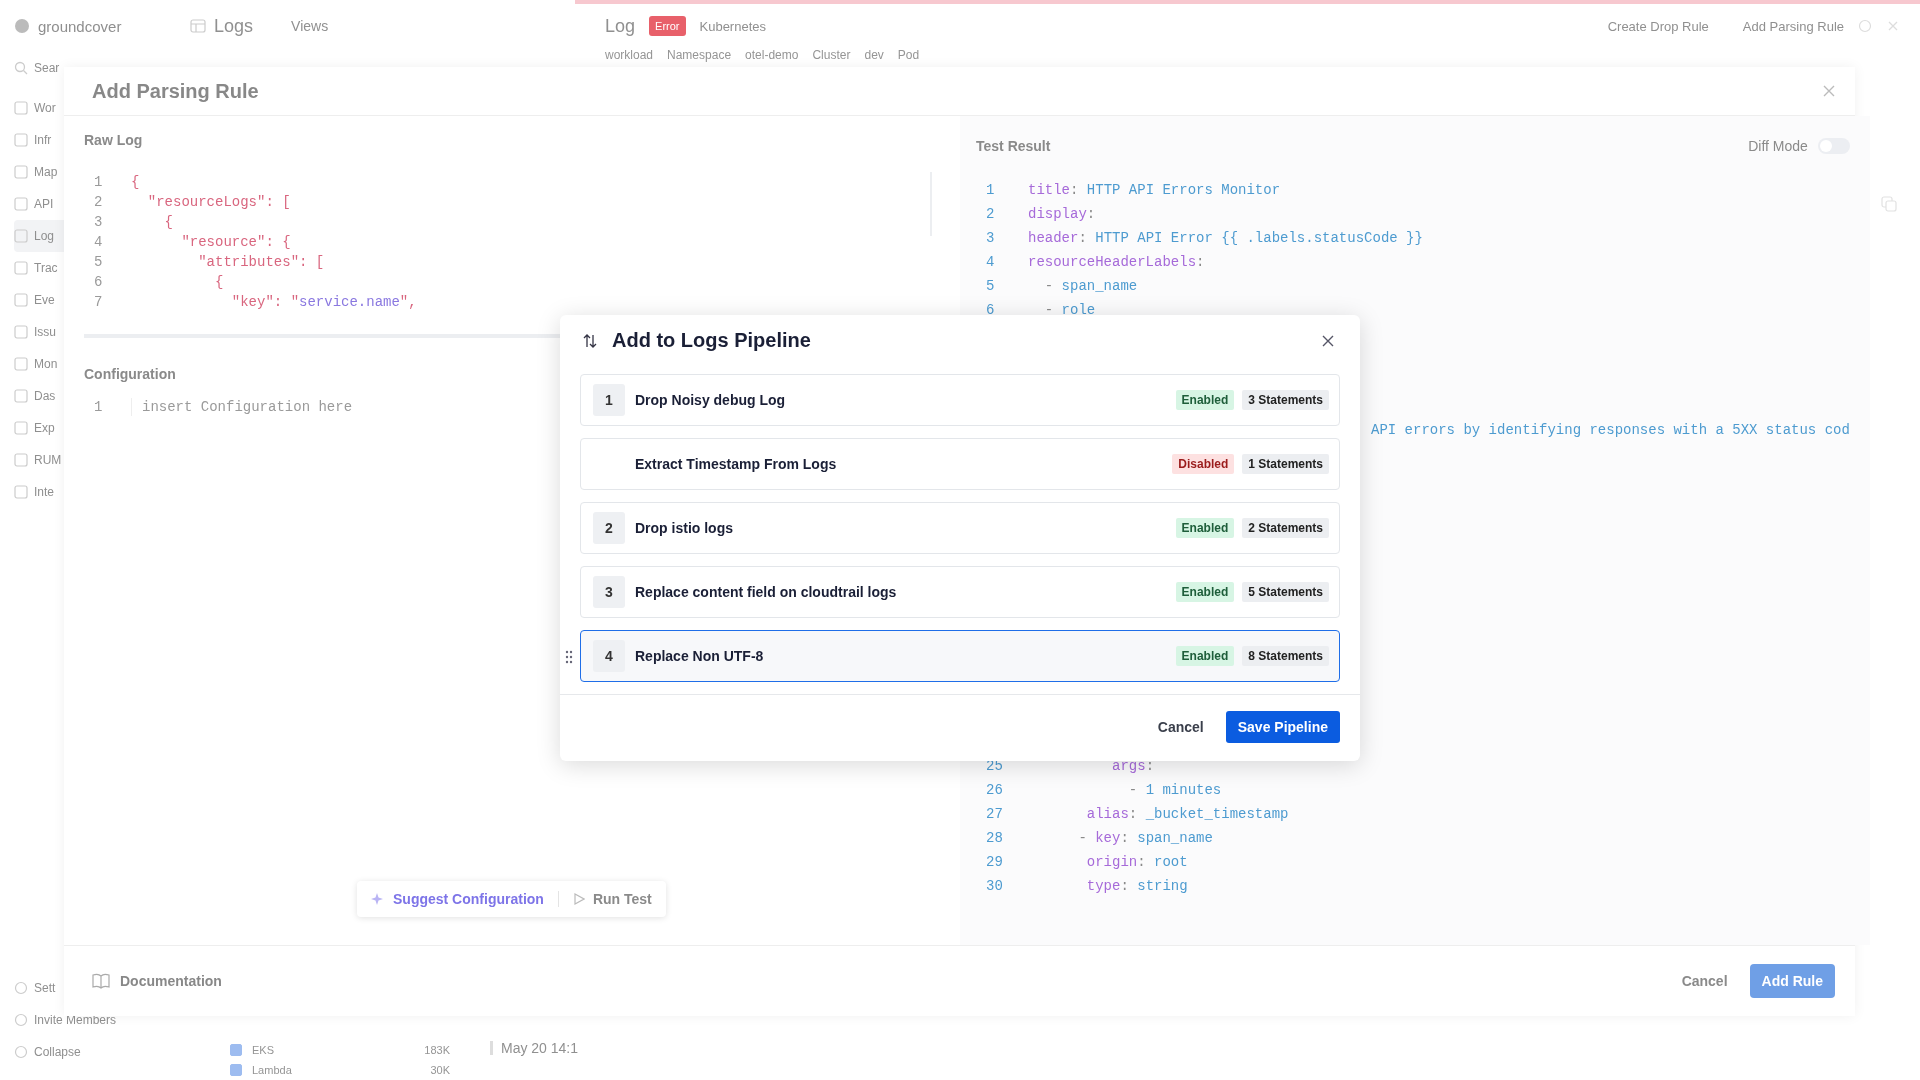 The image size is (1920, 1080). What do you see at coordinates (1062, 214) in the screenshot?
I see `code-line: display:` at bounding box center [1062, 214].